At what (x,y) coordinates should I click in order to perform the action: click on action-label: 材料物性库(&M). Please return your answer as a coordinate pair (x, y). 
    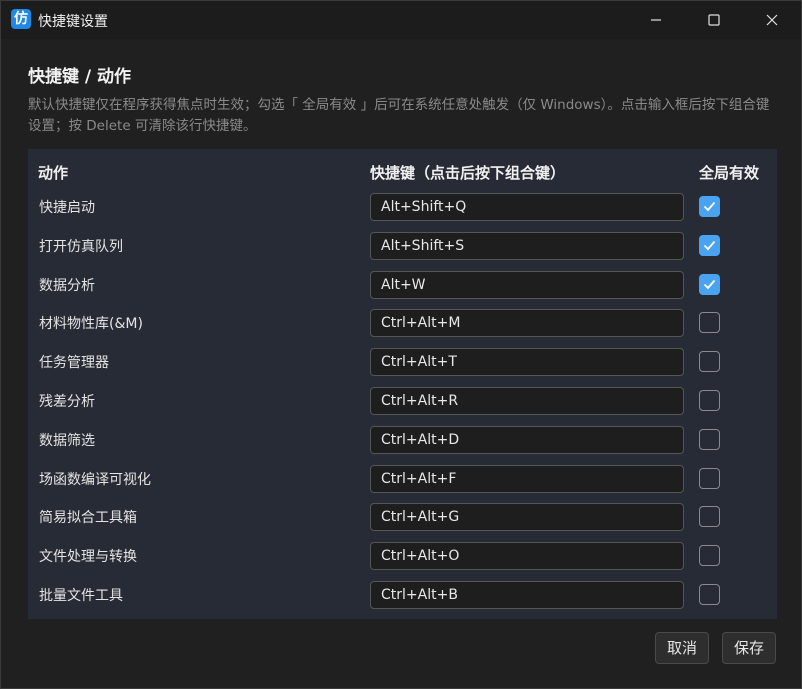
    Looking at the image, I should click on (91, 324).